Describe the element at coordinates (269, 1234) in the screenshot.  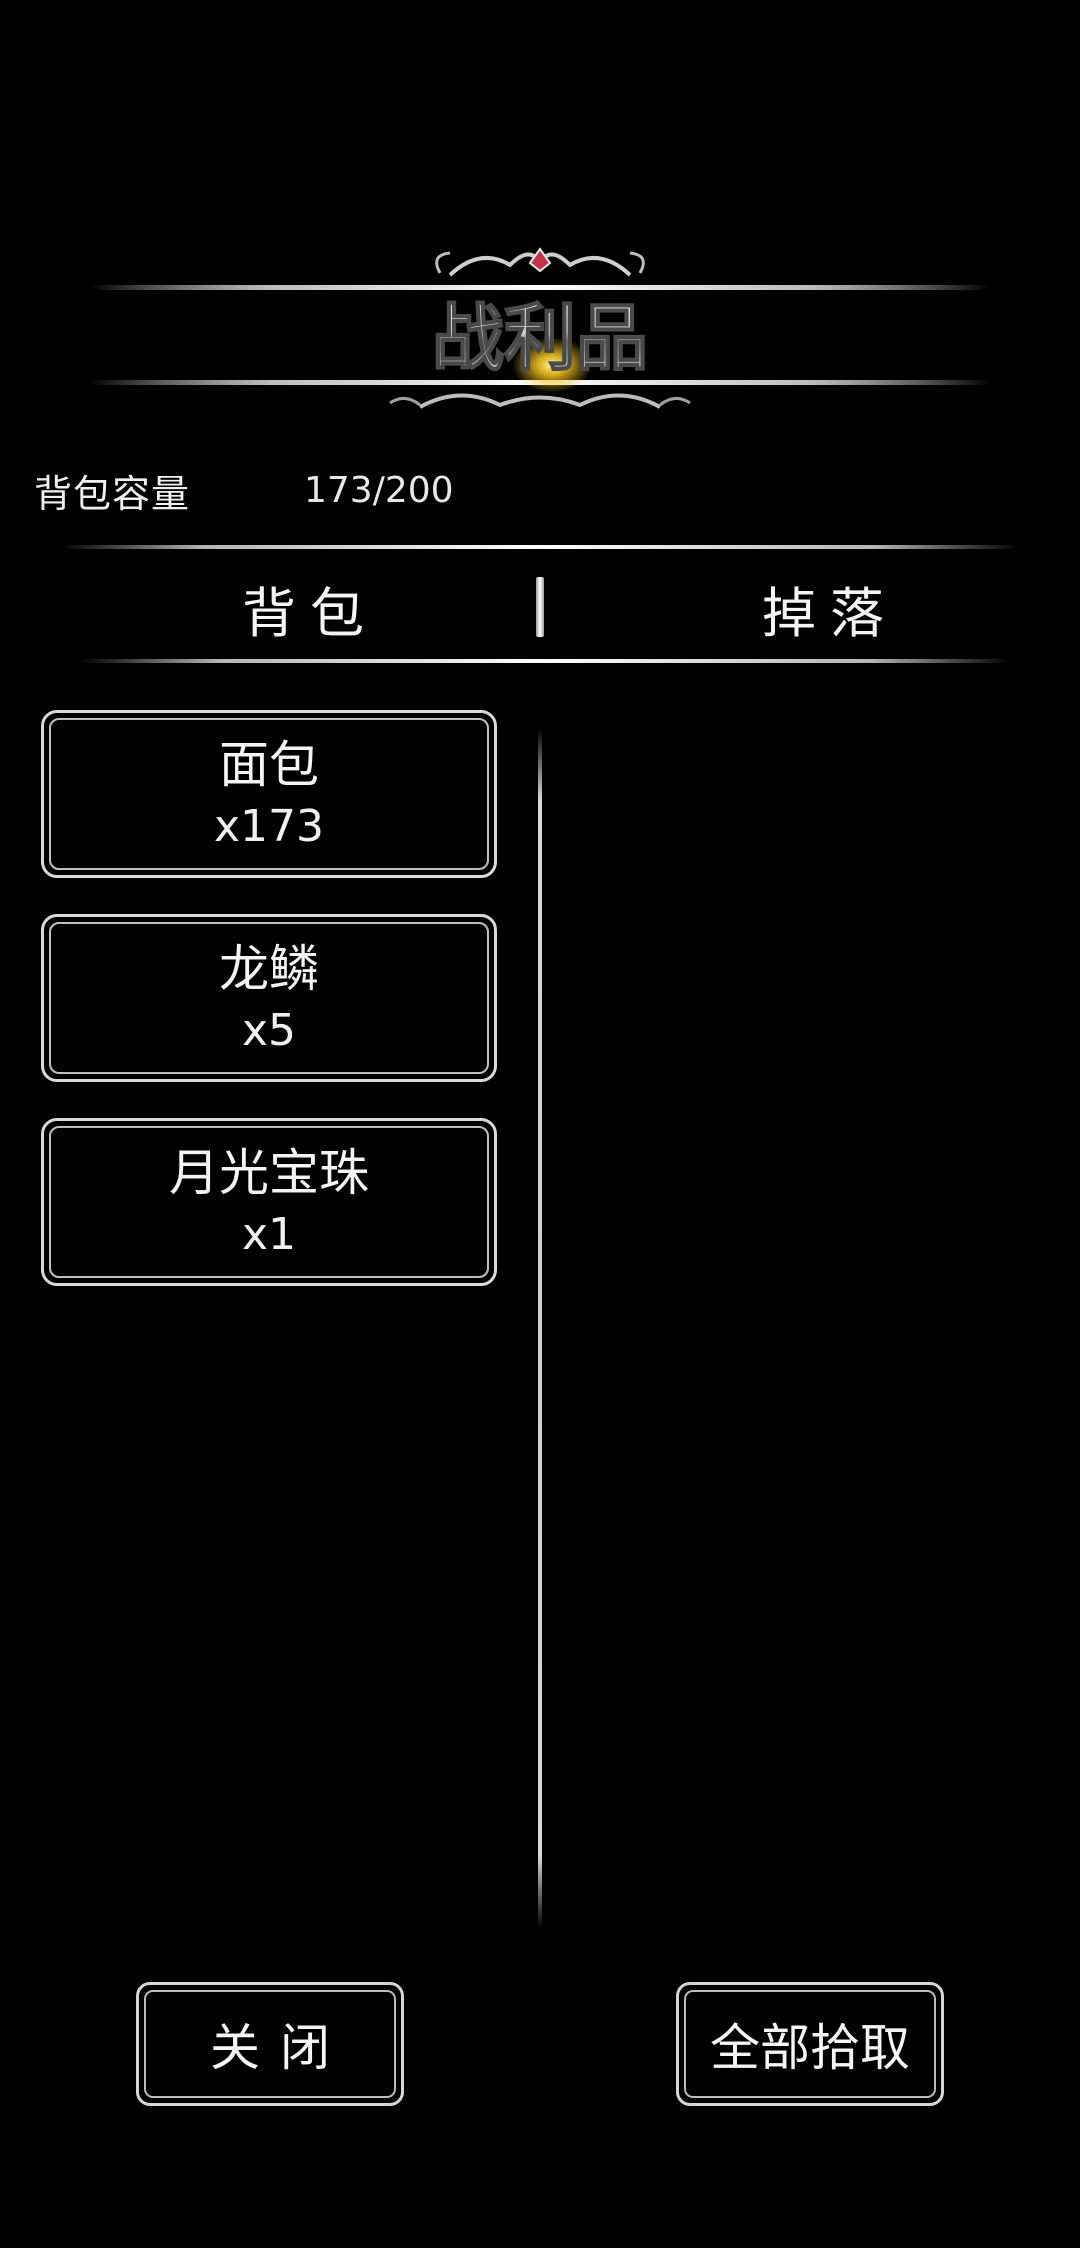
I see `item-count: x1` at that location.